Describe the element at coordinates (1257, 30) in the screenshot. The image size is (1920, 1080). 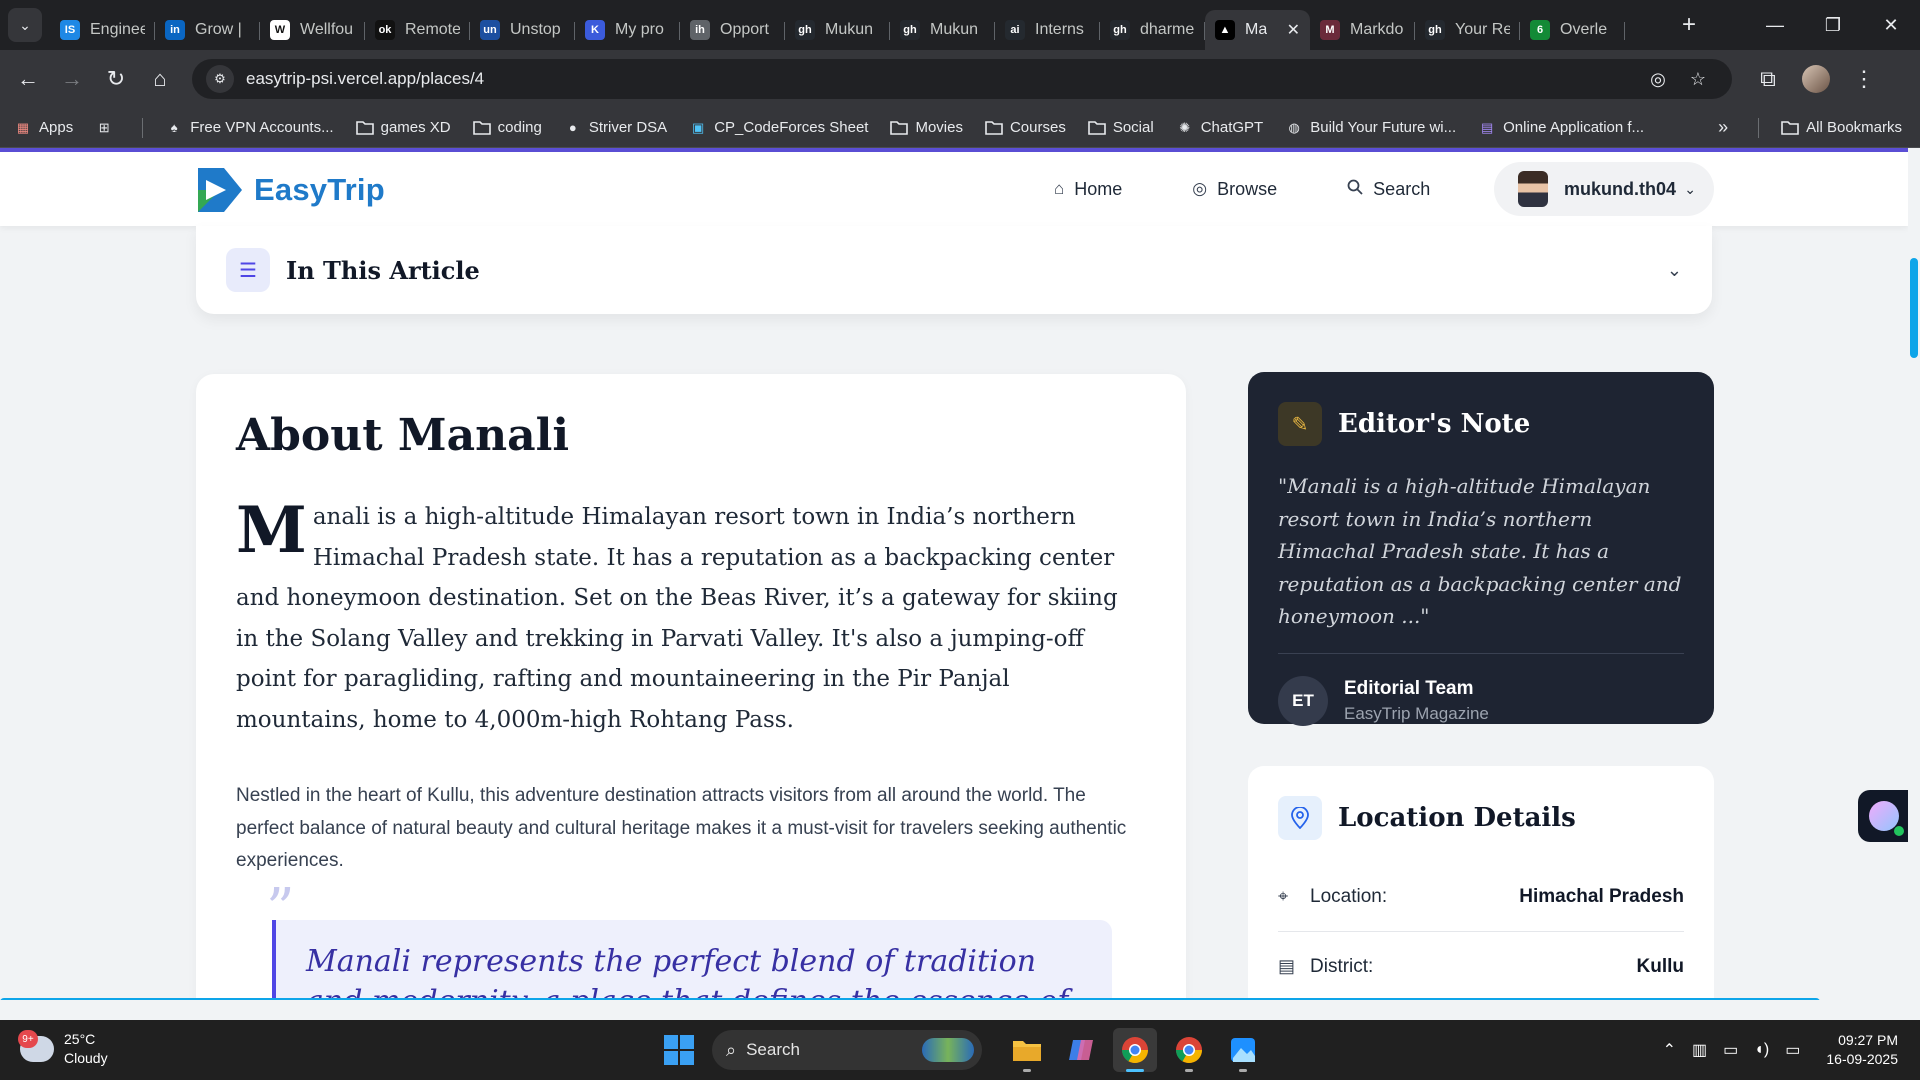
I see `browser-tab: ▲ Ma ✕` at that location.